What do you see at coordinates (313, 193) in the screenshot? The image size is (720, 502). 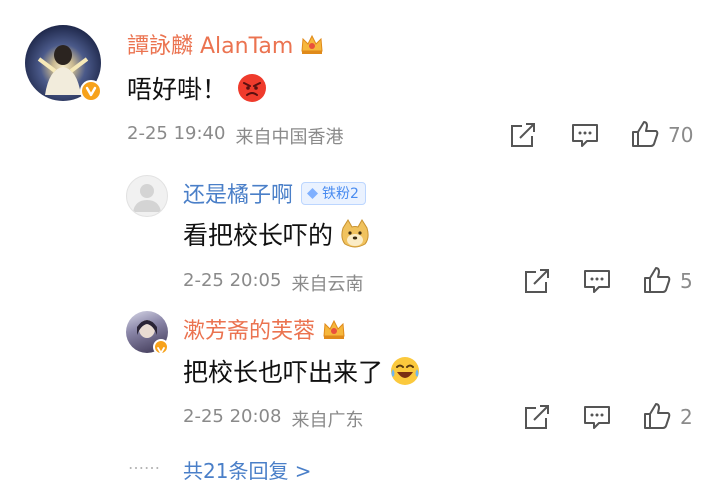 I see `diamond-icon` at bounding box center [313, 193].